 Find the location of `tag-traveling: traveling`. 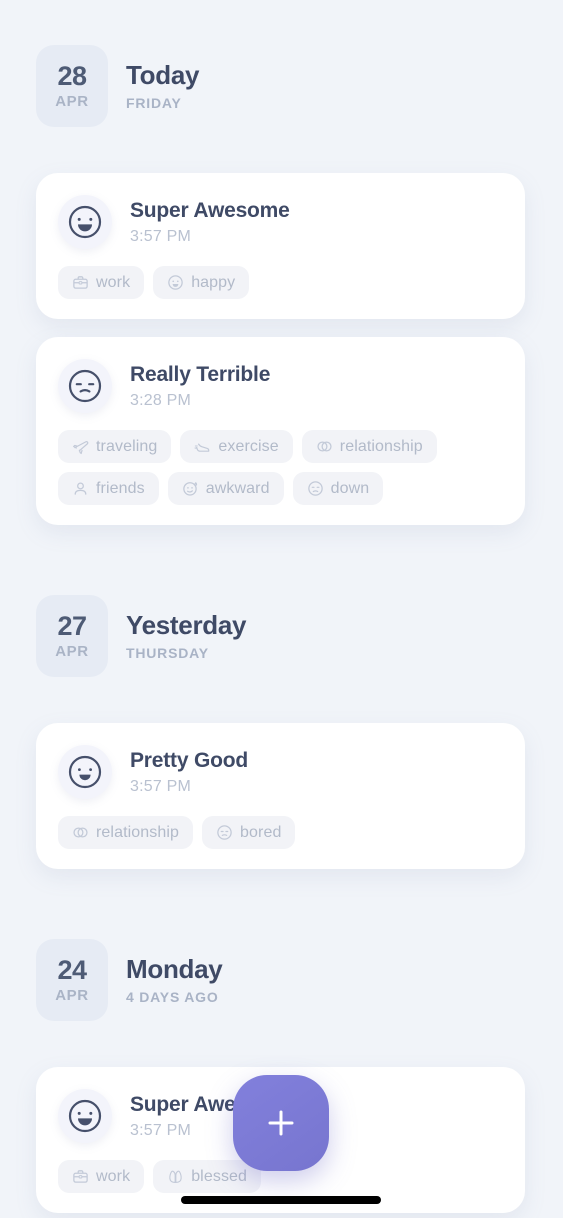

tag-traveling: traveling is located at coordinates (115, 446).